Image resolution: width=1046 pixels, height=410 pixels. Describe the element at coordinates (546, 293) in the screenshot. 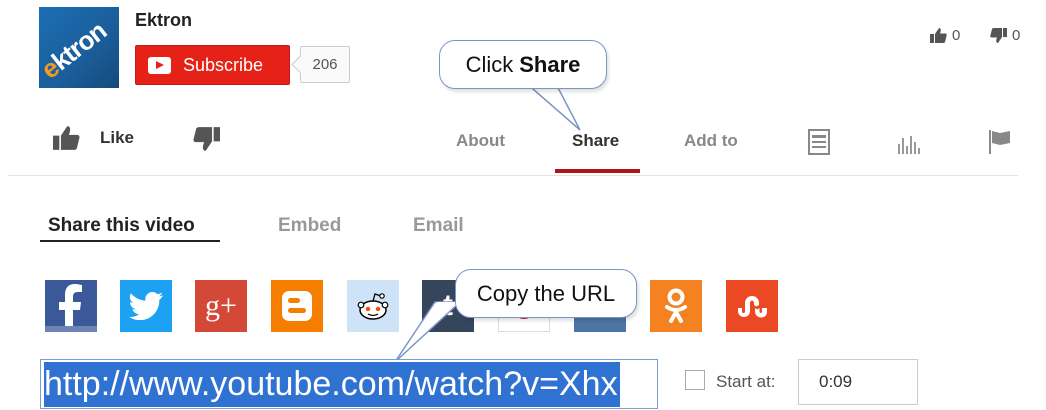

I see `url-callout: Copy the URL` at that location.